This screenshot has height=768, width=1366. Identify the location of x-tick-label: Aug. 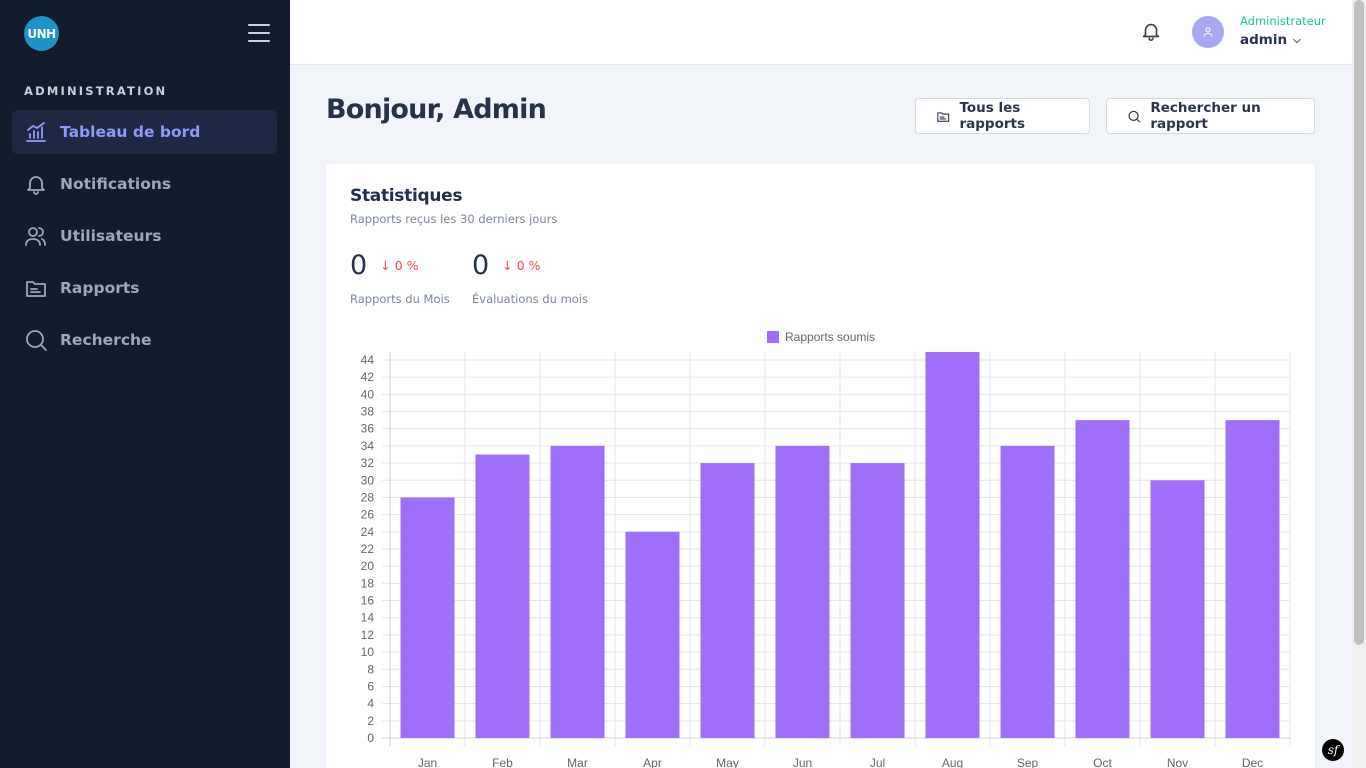
(952, 762).